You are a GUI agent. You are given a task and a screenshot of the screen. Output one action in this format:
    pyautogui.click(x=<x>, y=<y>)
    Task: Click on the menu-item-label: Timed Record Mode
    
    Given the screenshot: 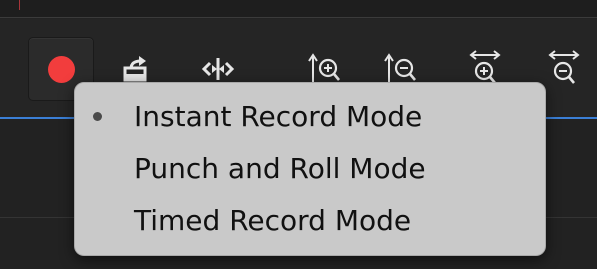 What is the action you would take?
    pyautogui.click(x=273, y=220)
    